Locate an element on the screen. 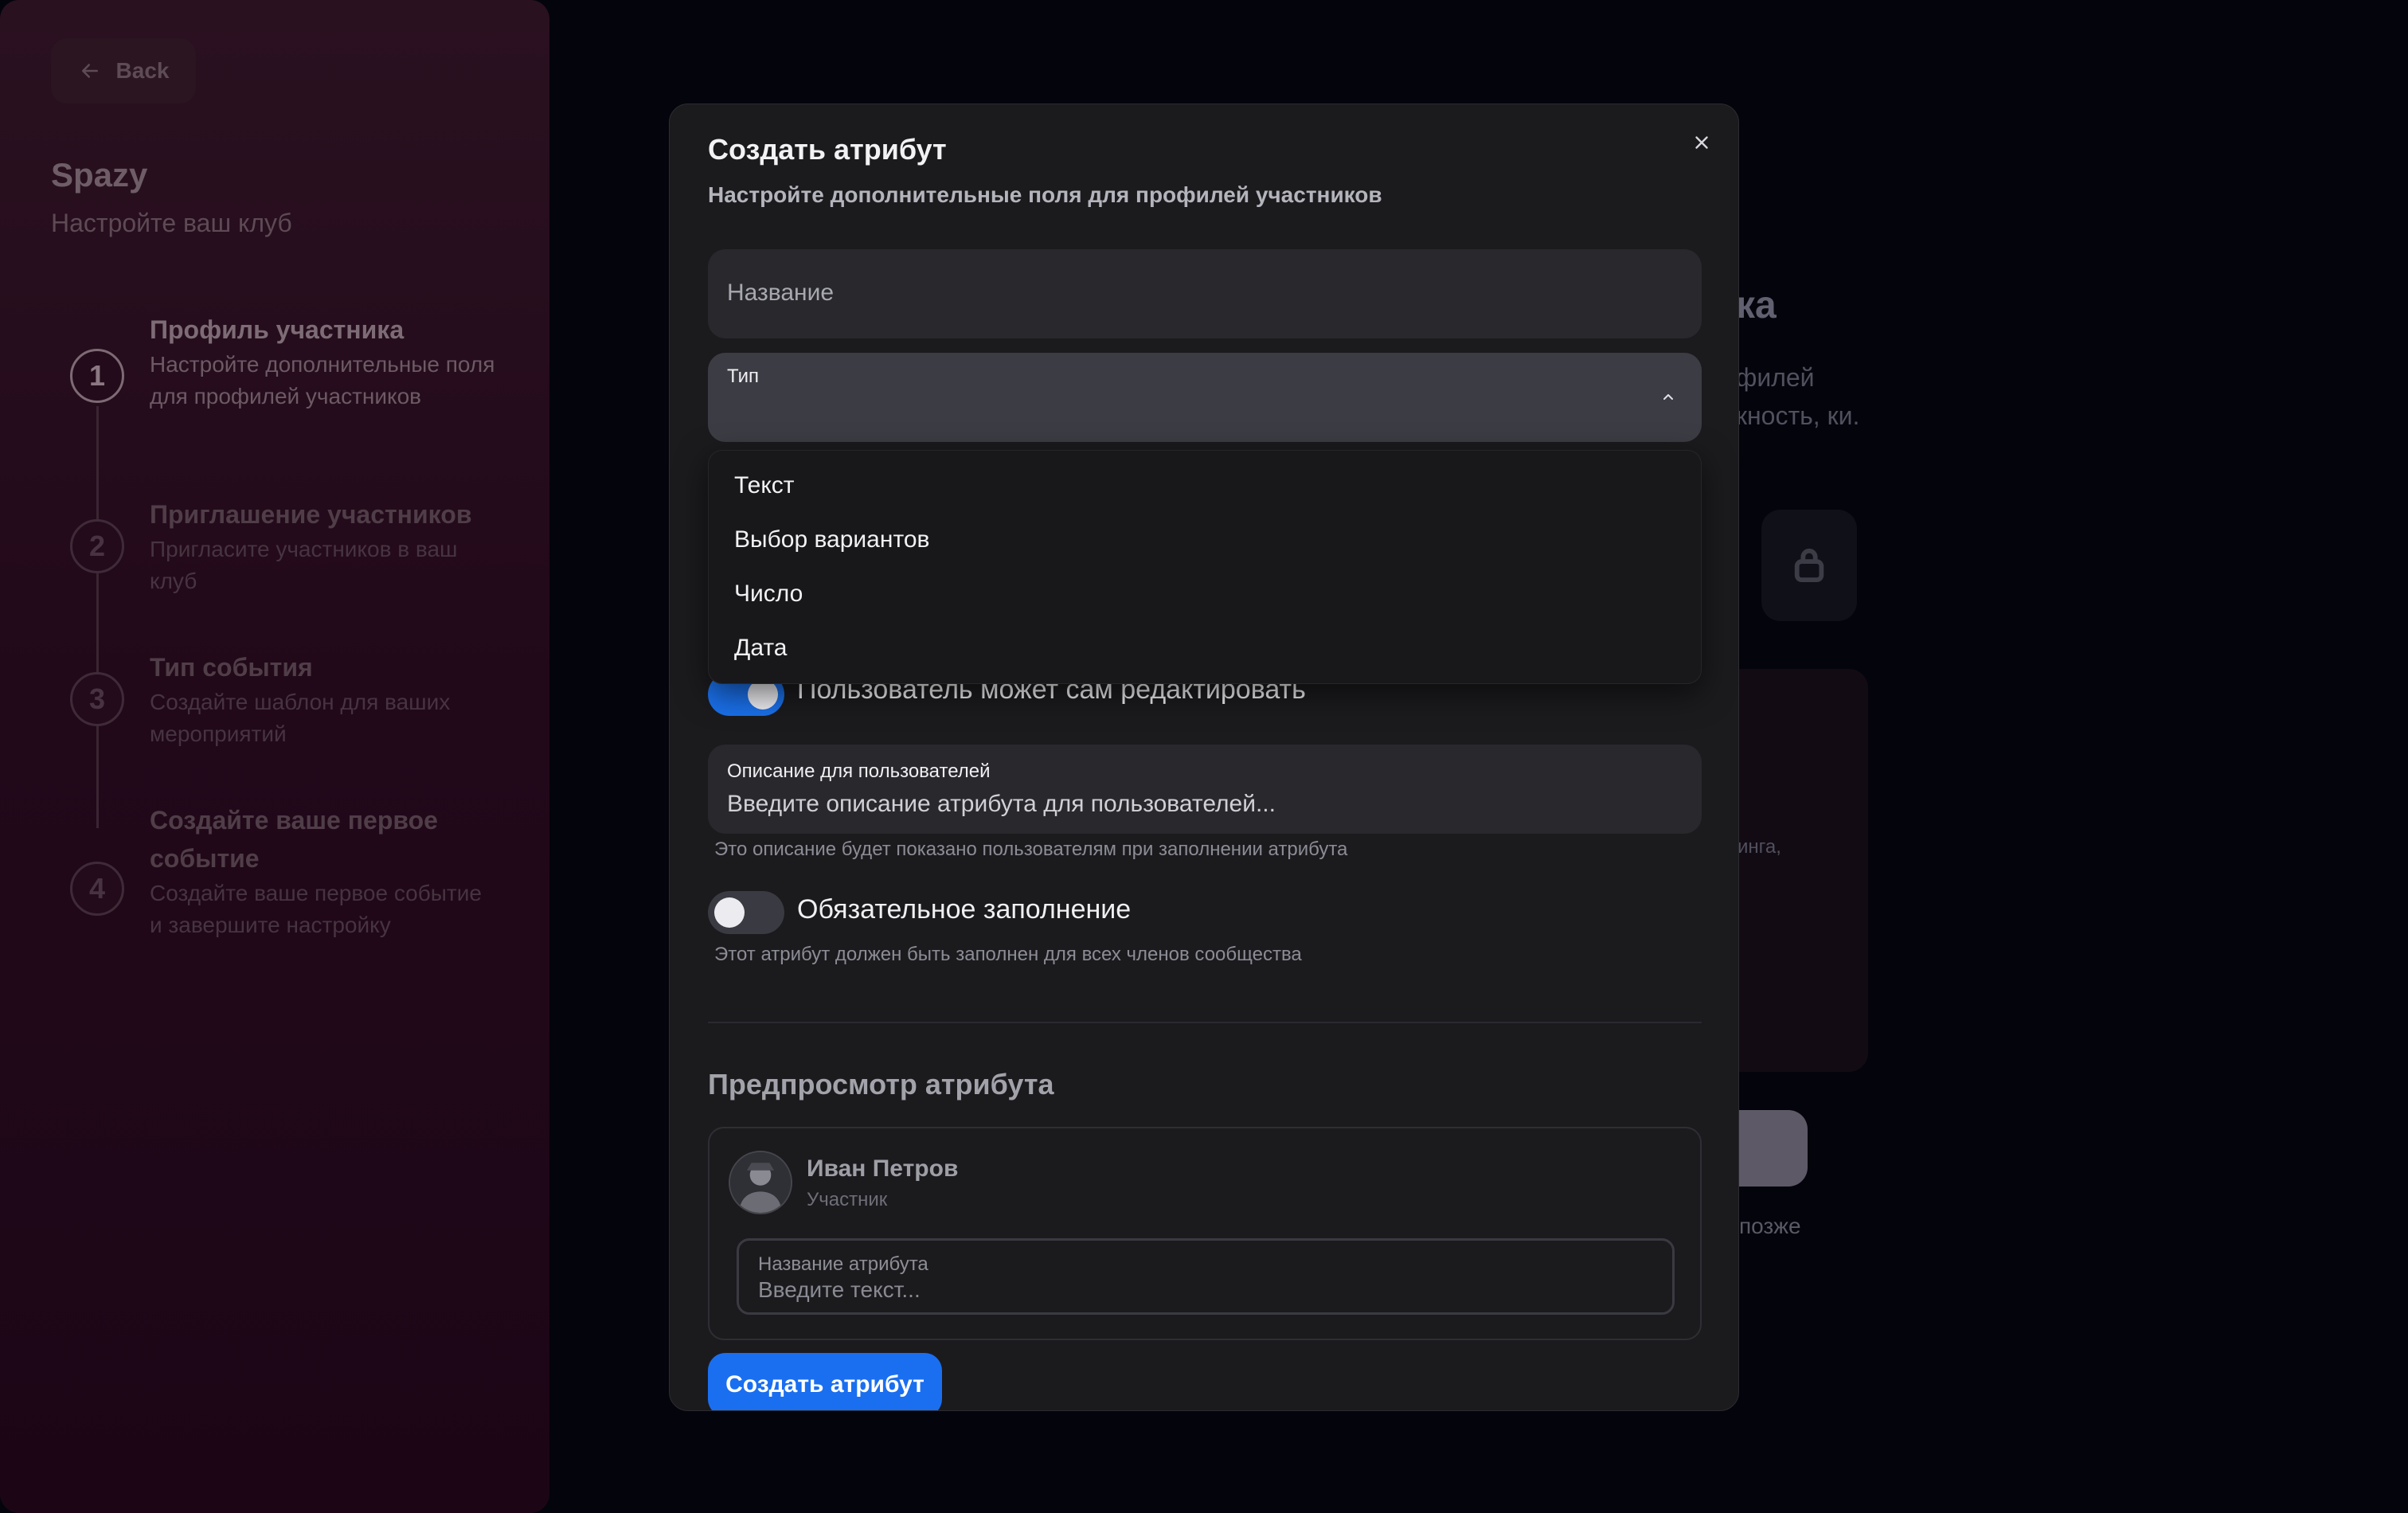 This screenshot has height=1513, width=2408. brand-name: Spazy is located at coordinates (99, 175).